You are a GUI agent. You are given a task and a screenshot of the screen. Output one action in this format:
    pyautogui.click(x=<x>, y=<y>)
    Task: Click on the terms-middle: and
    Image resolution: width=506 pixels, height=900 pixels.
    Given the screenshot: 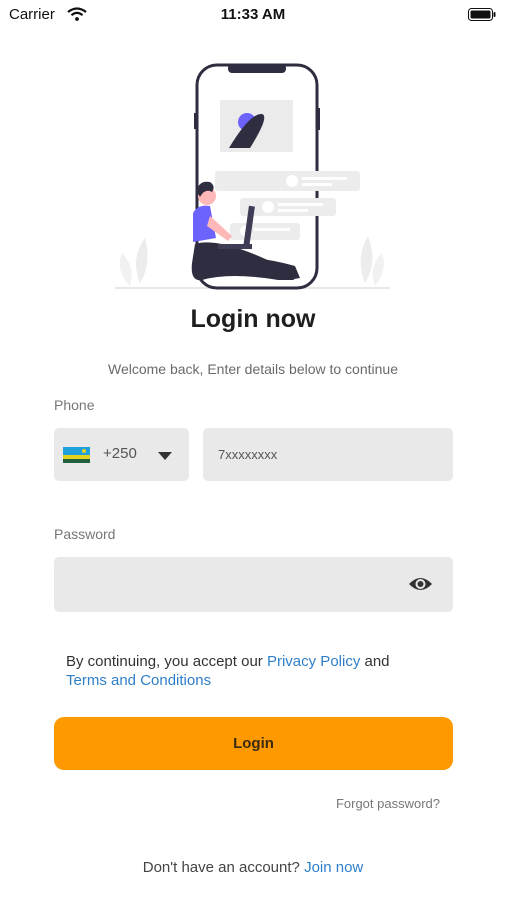 What is the action you would take?
    pyautogui.click(x=375, y=661)
    